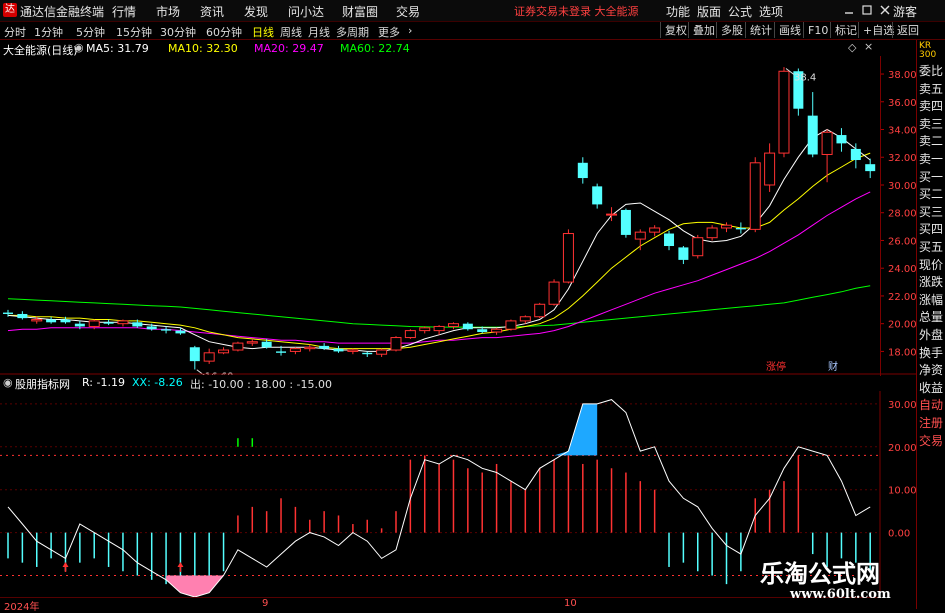 Image resolution: width=945 pixels, height=613 pixels. I want to click on btn-overlay: 叠加, so click(703, 30).